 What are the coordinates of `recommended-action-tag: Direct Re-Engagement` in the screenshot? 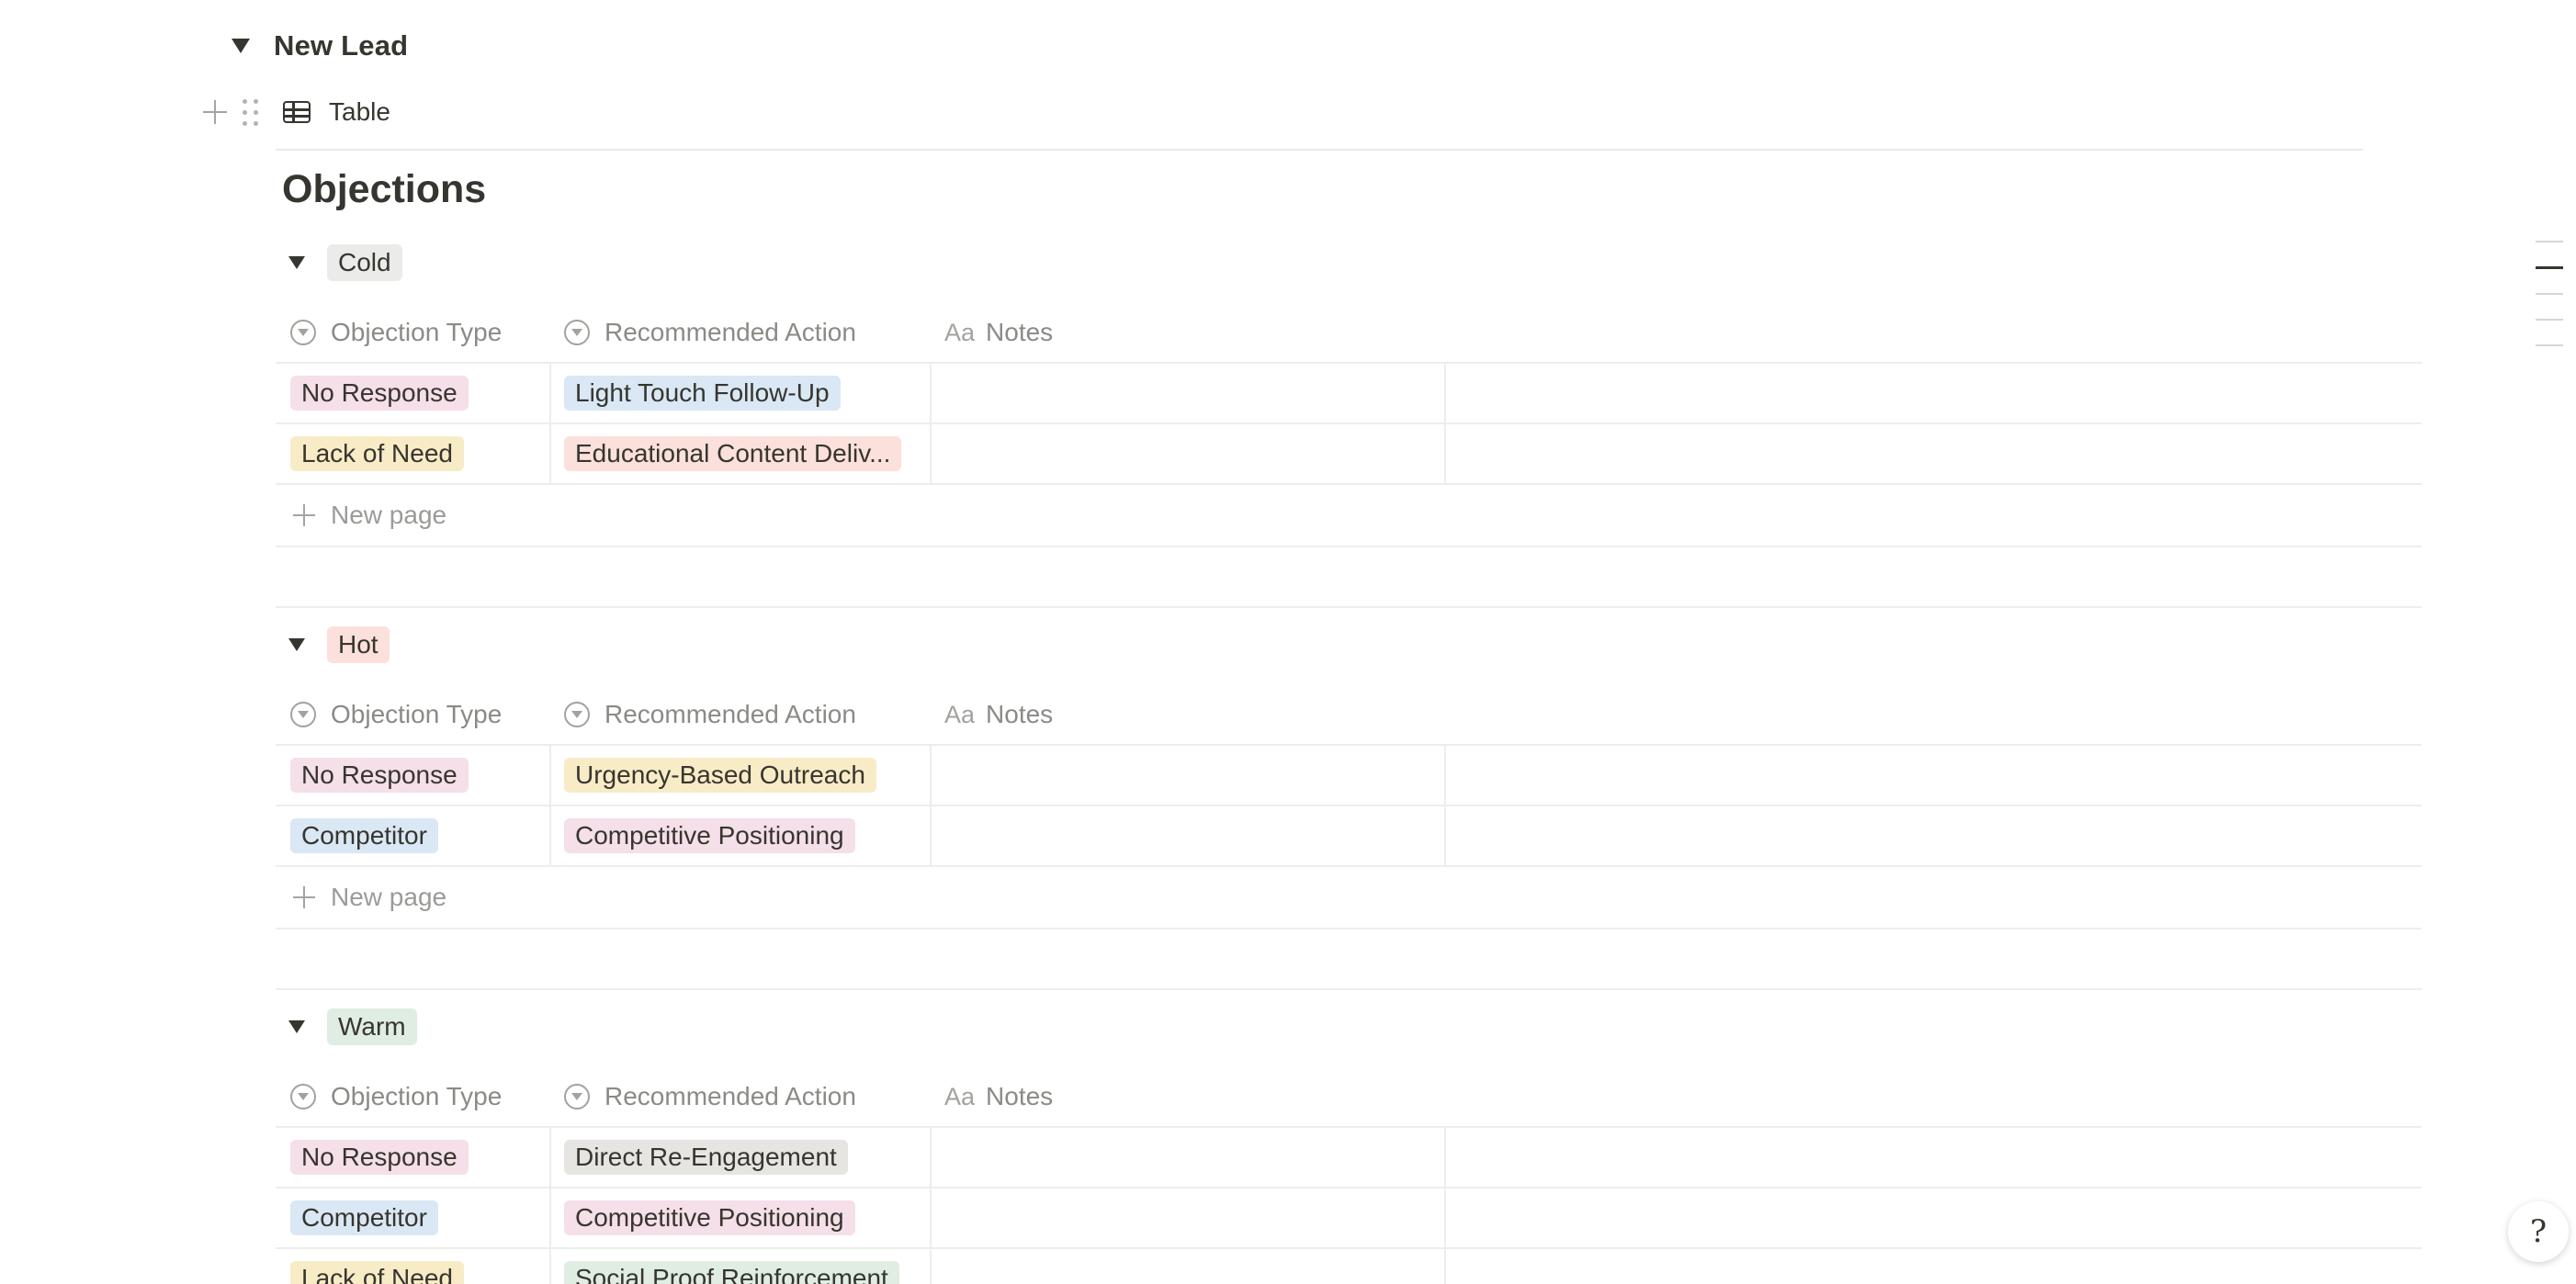 It's located at (706, 1157).